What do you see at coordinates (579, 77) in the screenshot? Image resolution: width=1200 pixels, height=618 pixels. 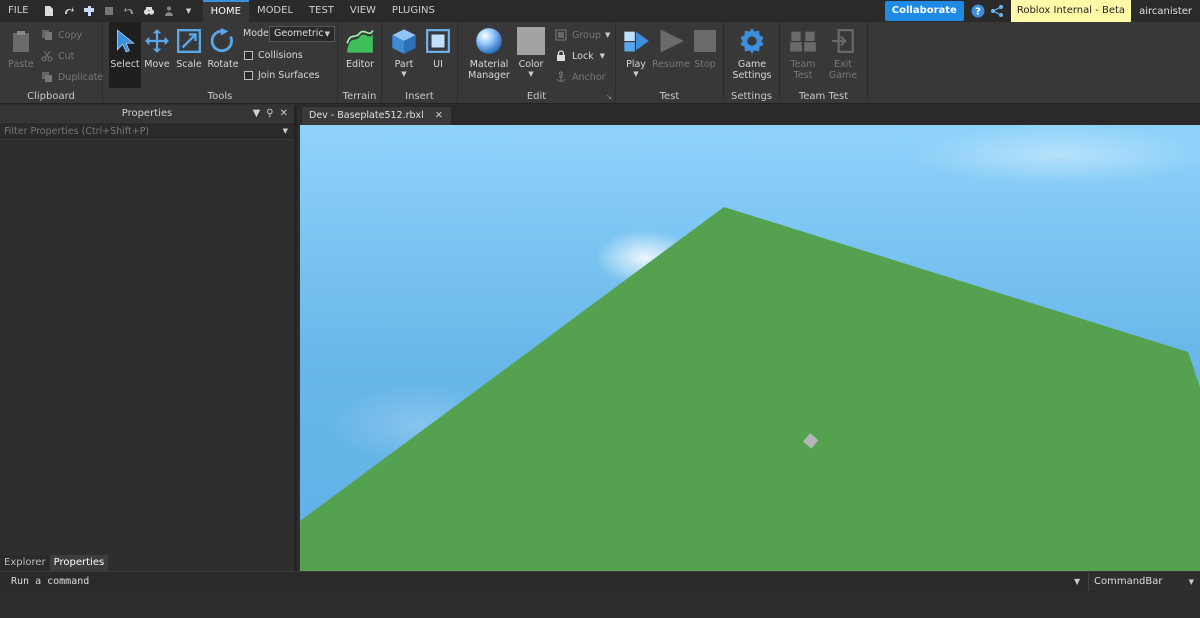 I see `anchor-button: Anchor` at bounding box center [579, 77].